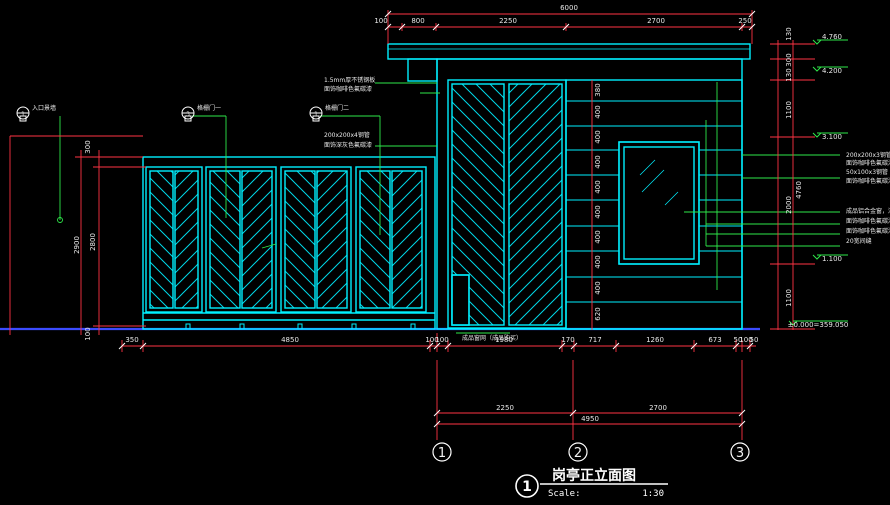 This screenshot has width=890, height=505. What do you see at coordinates (744, 21) in the screenshot?
I see `top-dimension: 250` at bounding box center [744, 21].